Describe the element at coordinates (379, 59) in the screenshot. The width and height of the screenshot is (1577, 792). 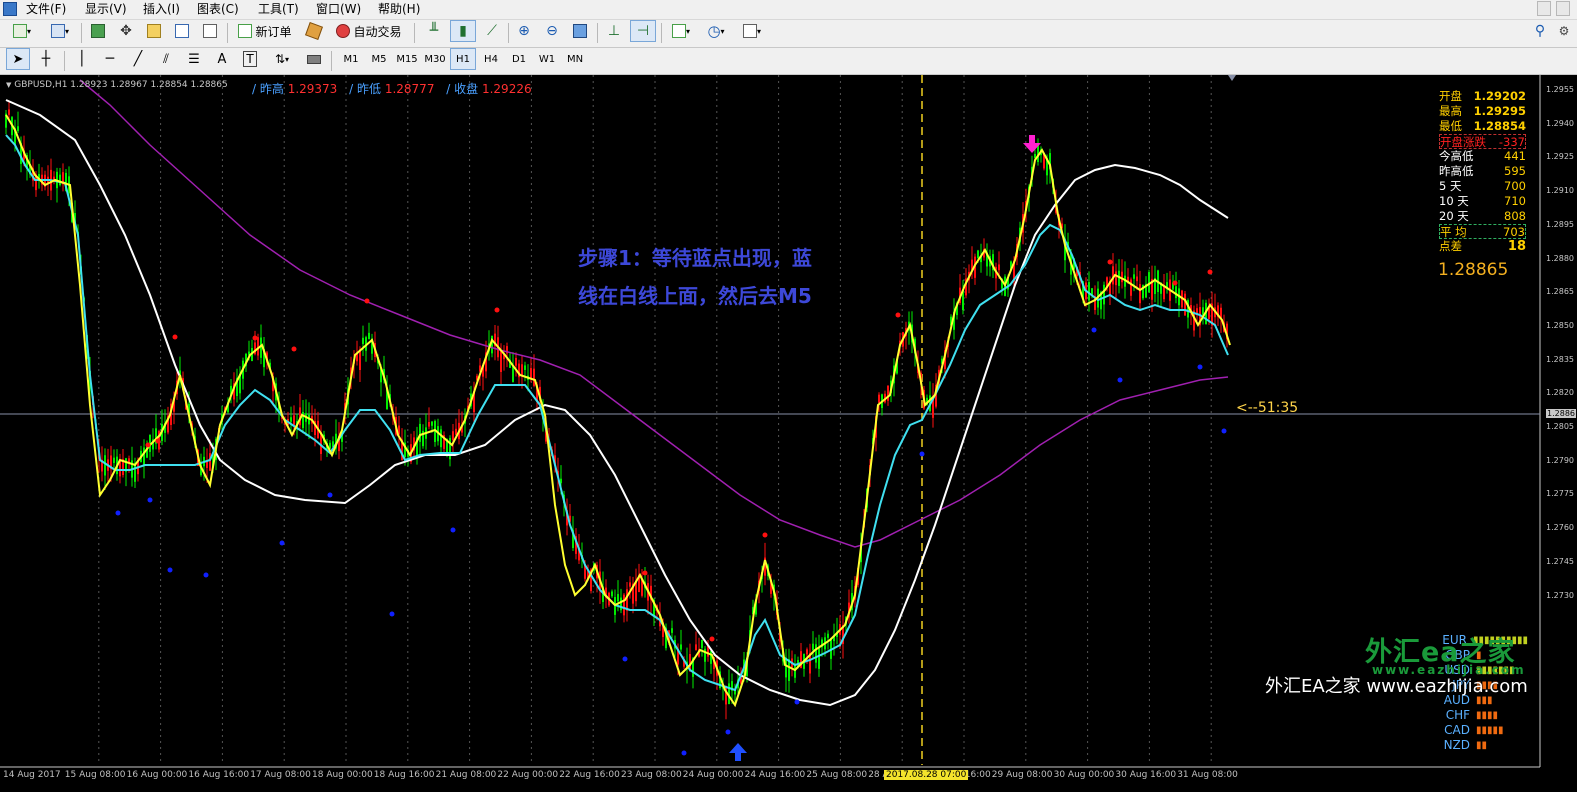
I see `tf-m5: M5` at that location.